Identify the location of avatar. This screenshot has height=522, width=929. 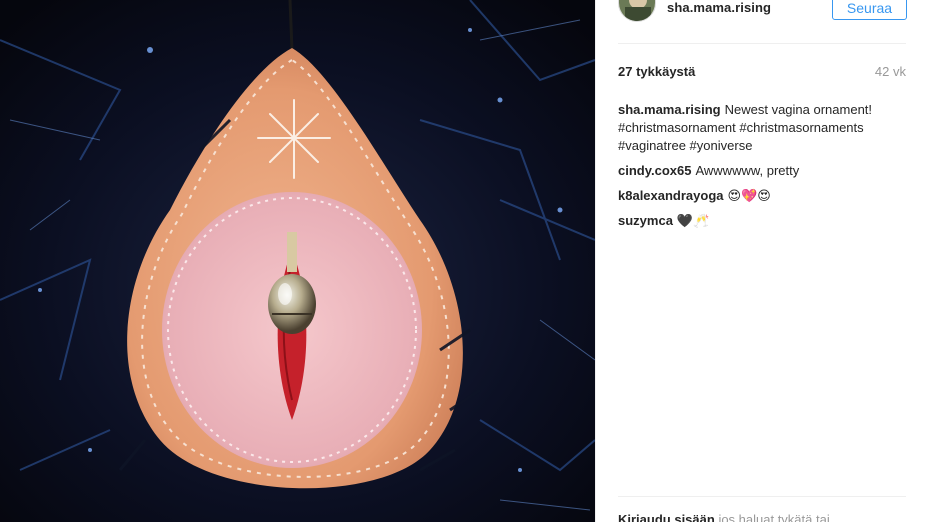
(637, 11).